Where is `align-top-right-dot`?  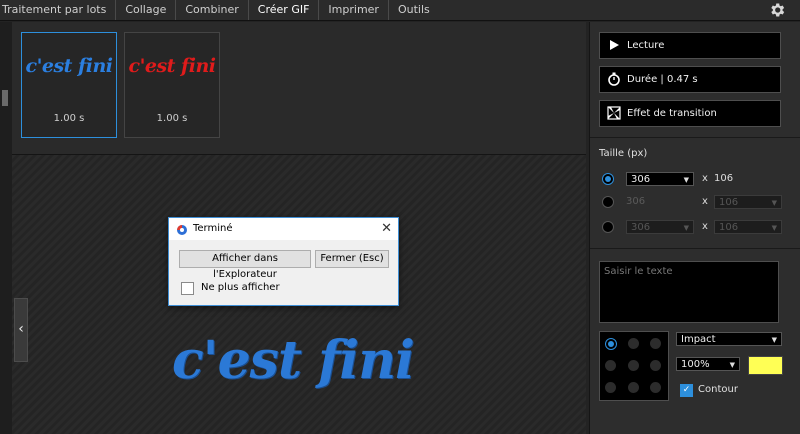 align-top-right-dot is located at coordinates (655, 343).